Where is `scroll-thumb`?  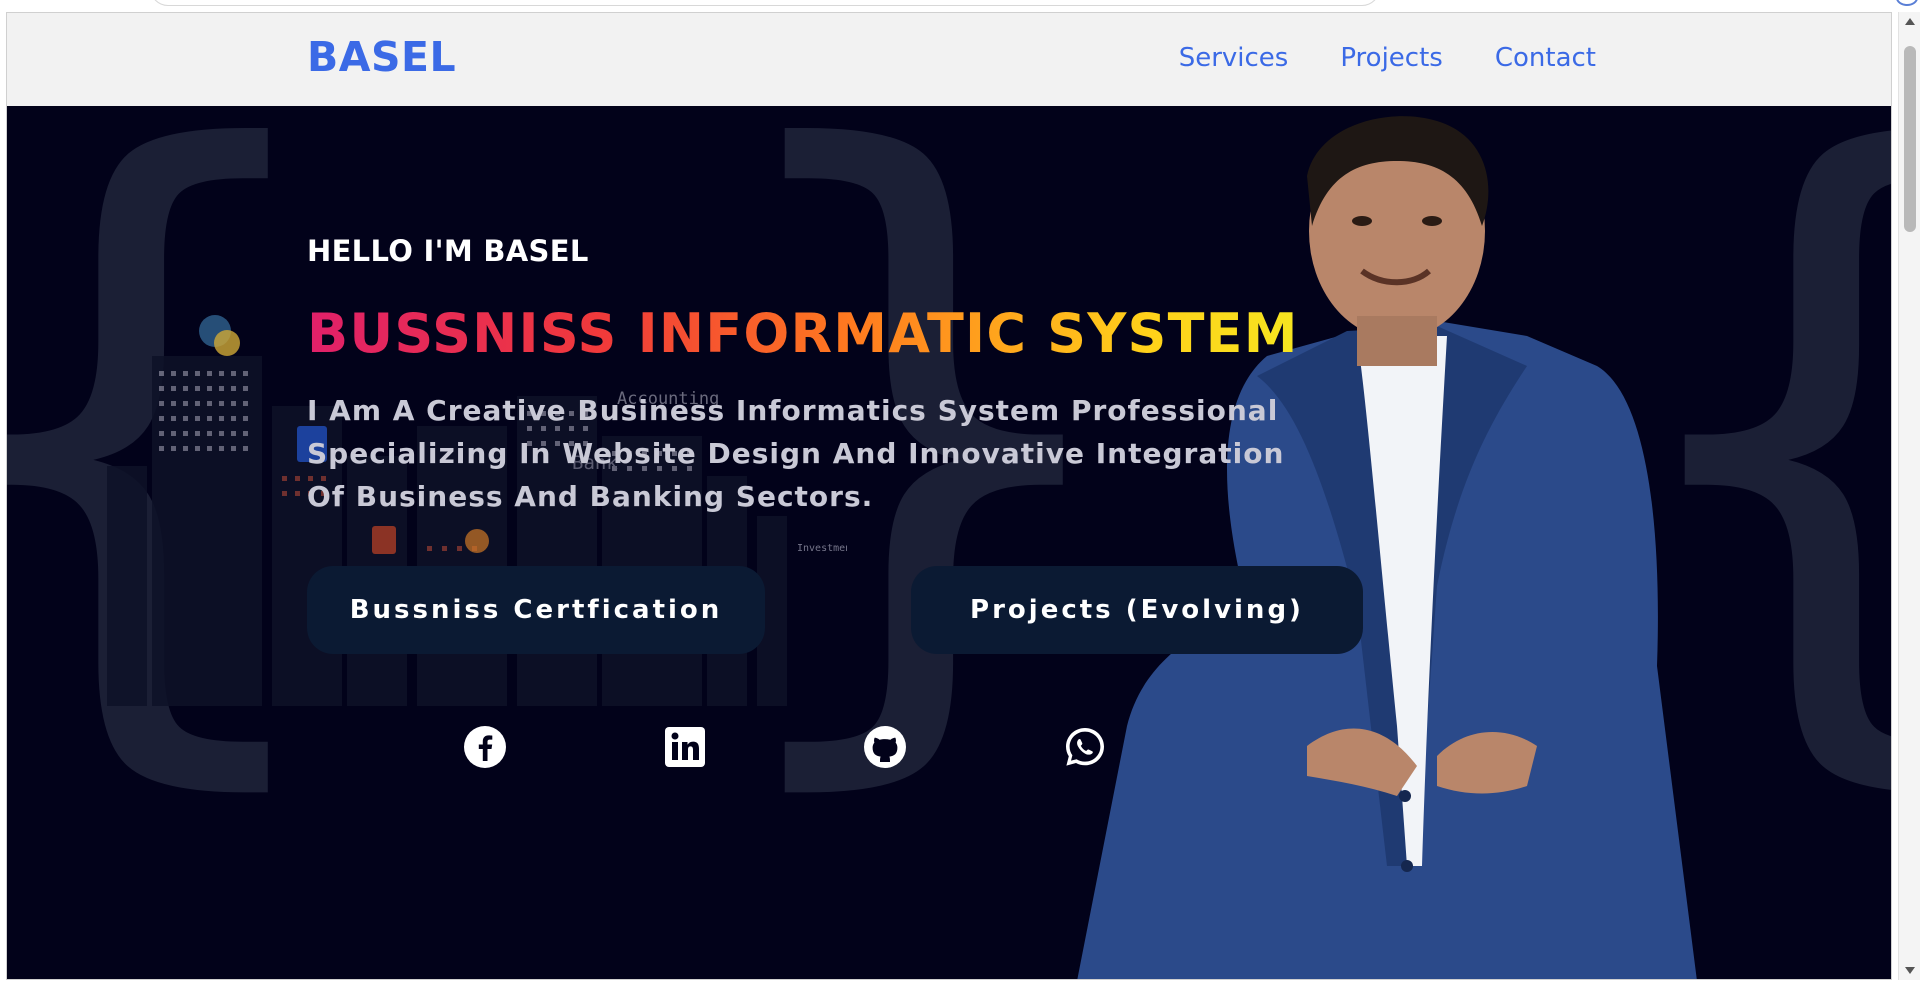
scroll-thumb is located at coordinates (1910, 139).